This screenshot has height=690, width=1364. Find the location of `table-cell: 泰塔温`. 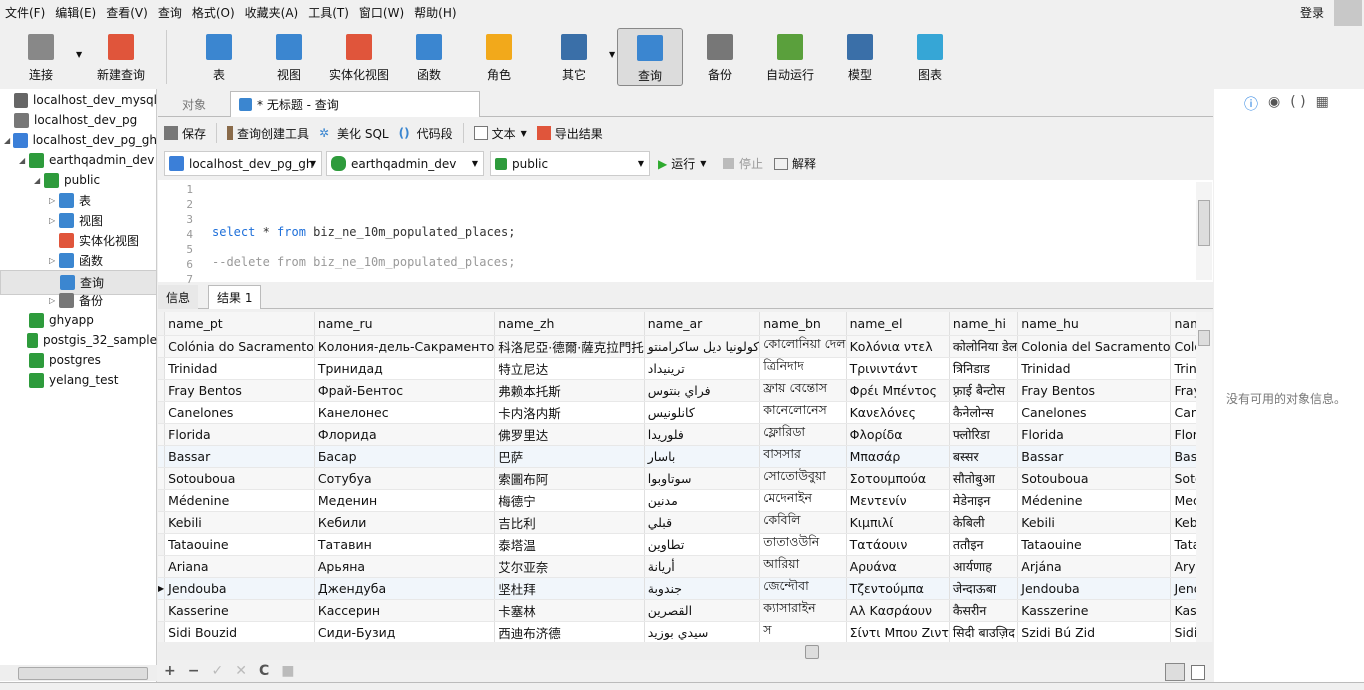

table-cell: 泰塔温 is located at coordinates (569, 544).